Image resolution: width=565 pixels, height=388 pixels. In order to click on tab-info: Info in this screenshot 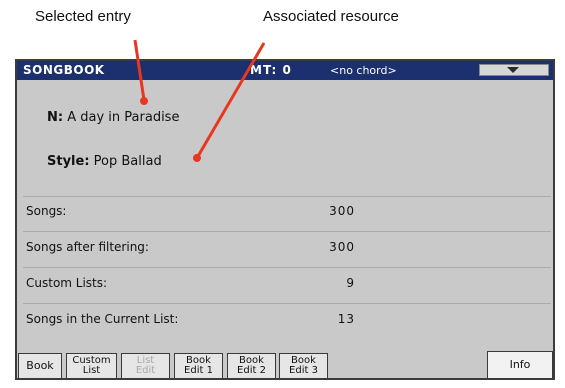, I will do `click(520, 364)`.